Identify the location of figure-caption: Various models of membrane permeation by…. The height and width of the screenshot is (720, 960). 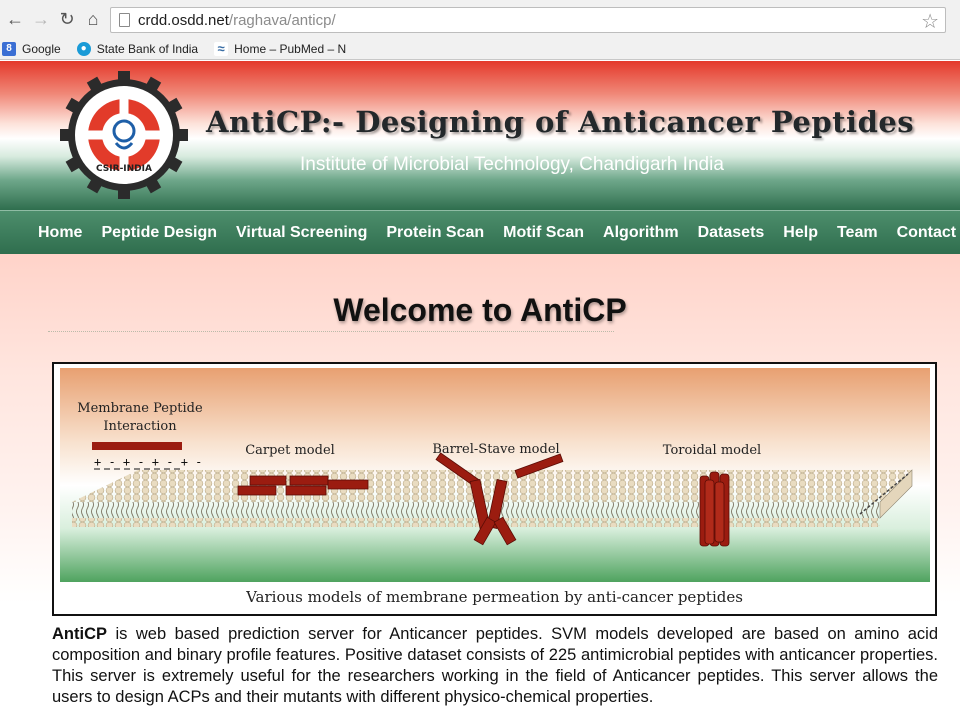
(494, 597).